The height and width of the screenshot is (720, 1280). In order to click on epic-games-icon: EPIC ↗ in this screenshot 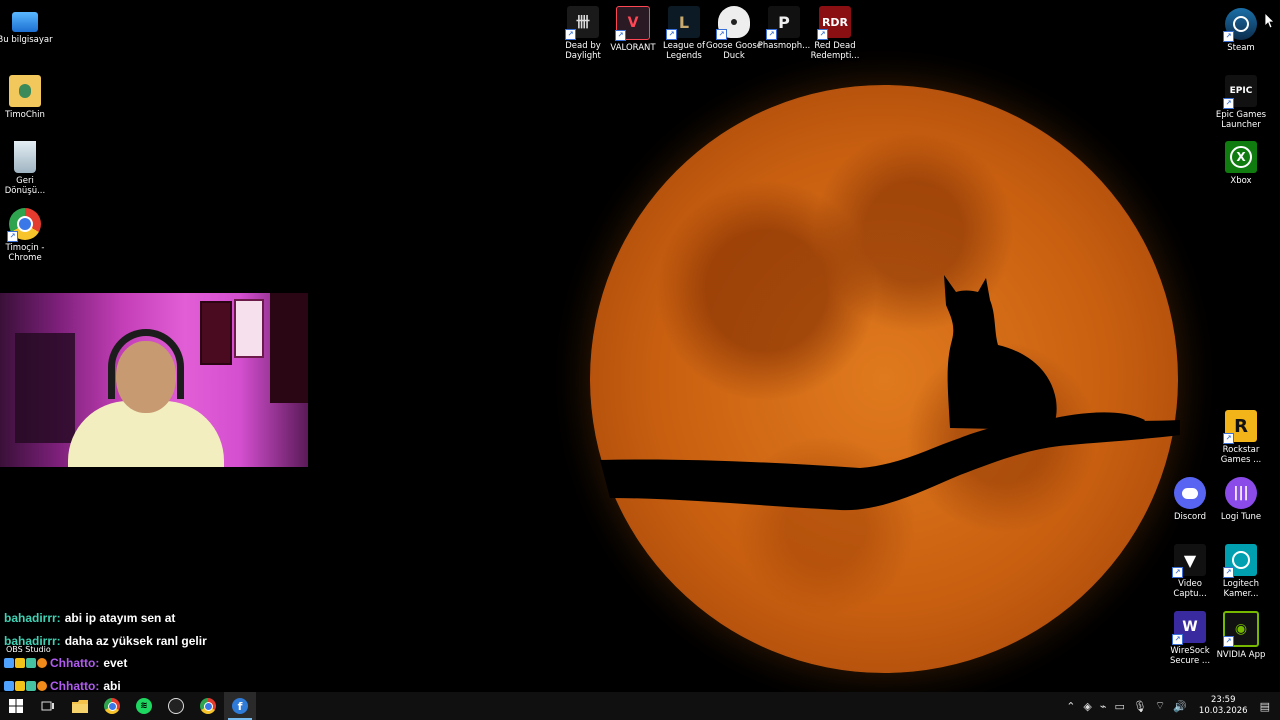, I will do `click(1240, 92)`.